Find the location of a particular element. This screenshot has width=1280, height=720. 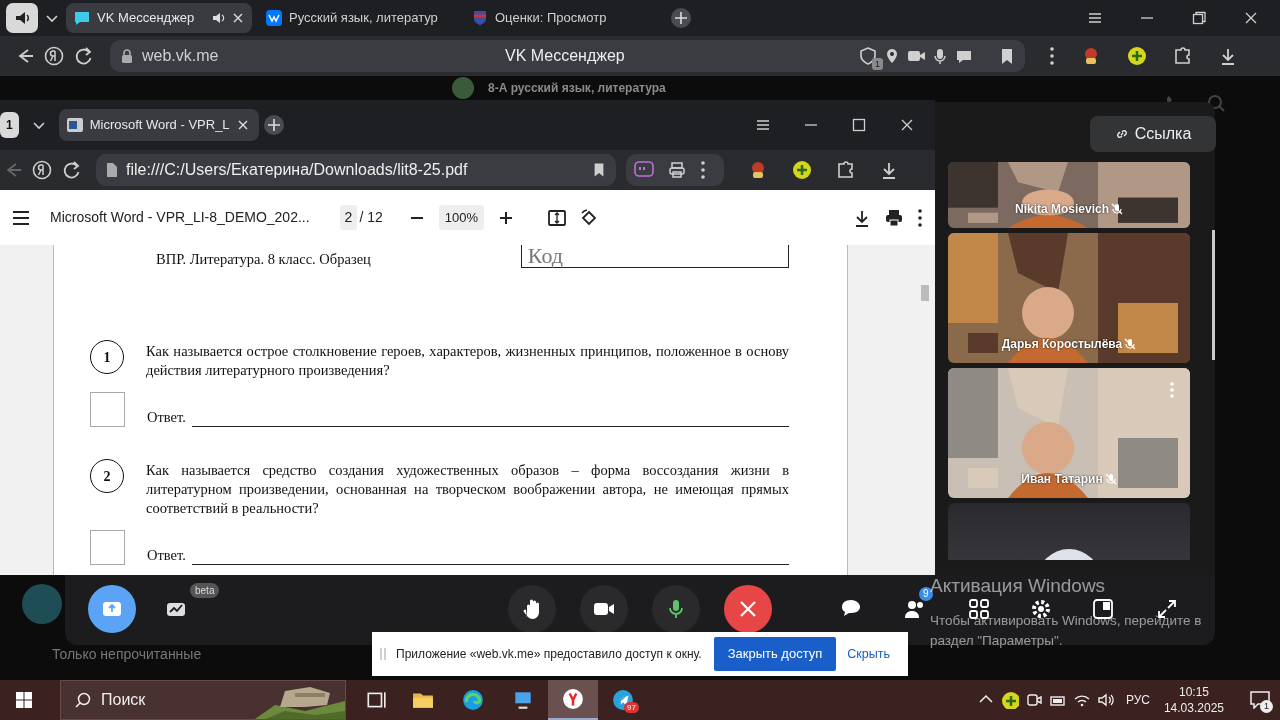

screen-share-icon is located at coordinates (112, 609).